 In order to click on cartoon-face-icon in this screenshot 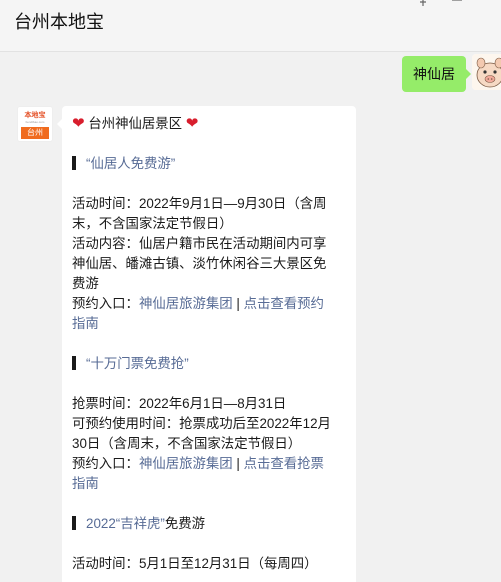, I will do `click(486, 72)`.